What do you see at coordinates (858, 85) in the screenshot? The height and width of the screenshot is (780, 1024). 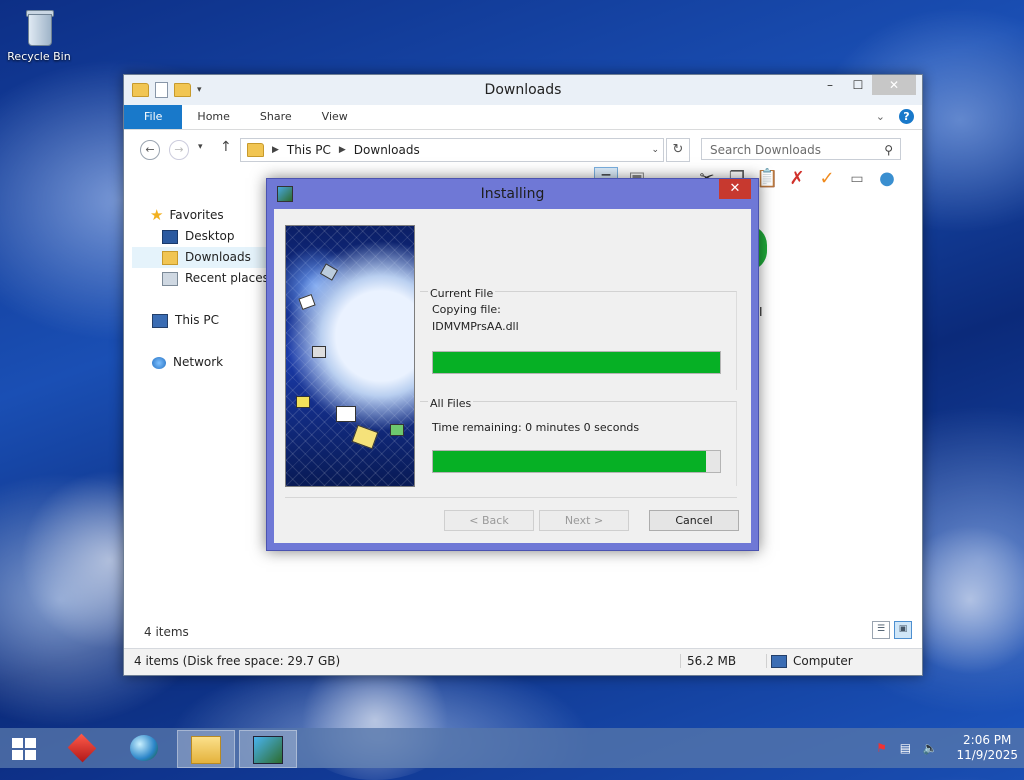 I see `maximize-button: ☐` at bounding box center [858, 85].